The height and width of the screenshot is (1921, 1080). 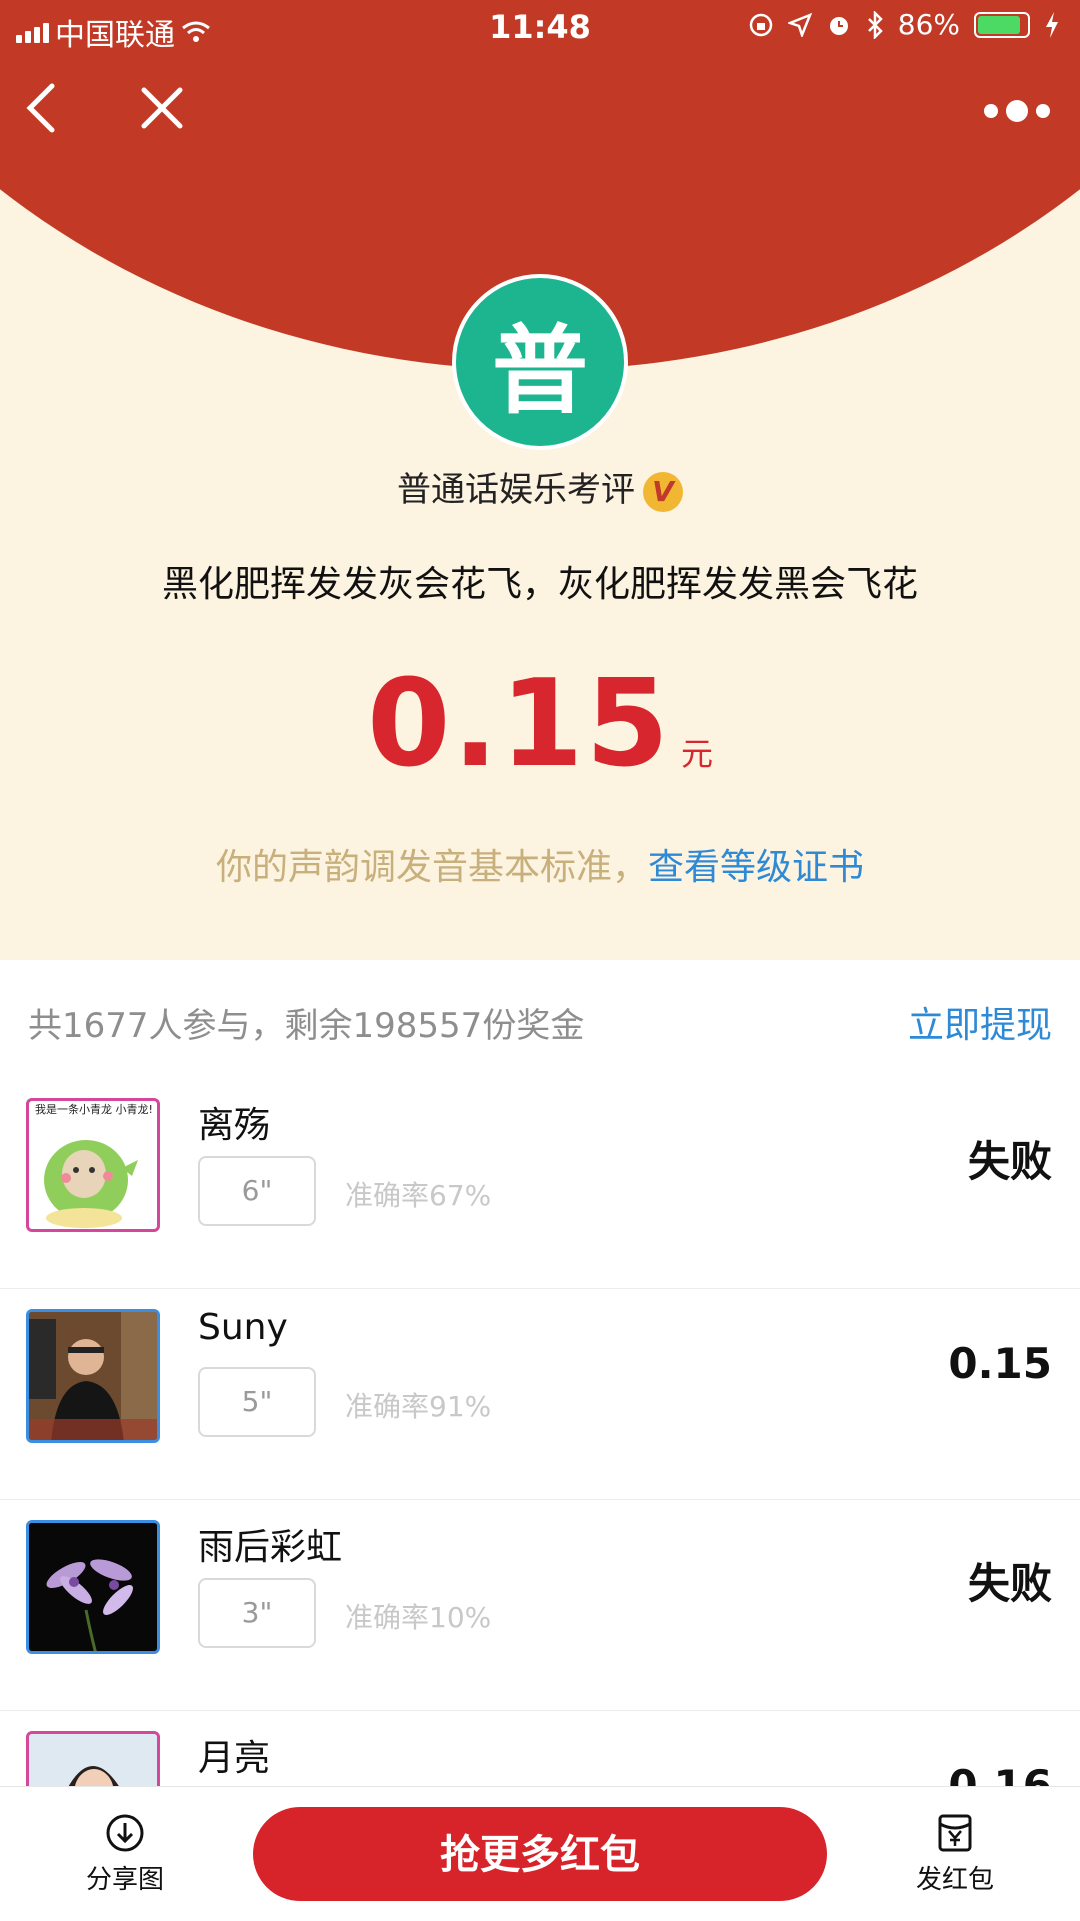 I want to click on result-text: 0.15, so click(x=1000, y=1363).